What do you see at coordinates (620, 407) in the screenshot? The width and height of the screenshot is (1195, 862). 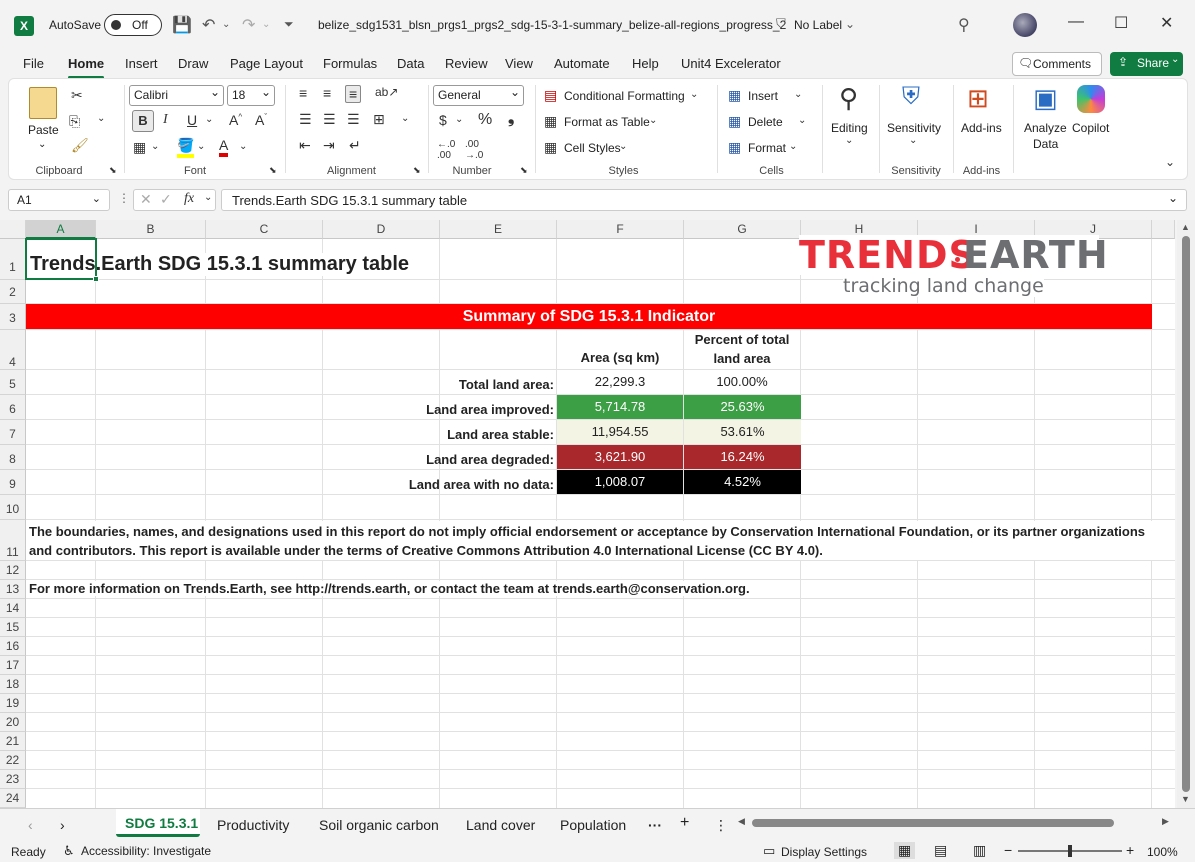 I see `cell-area-improved: 5,714.78` at bounding box center [620, 407].